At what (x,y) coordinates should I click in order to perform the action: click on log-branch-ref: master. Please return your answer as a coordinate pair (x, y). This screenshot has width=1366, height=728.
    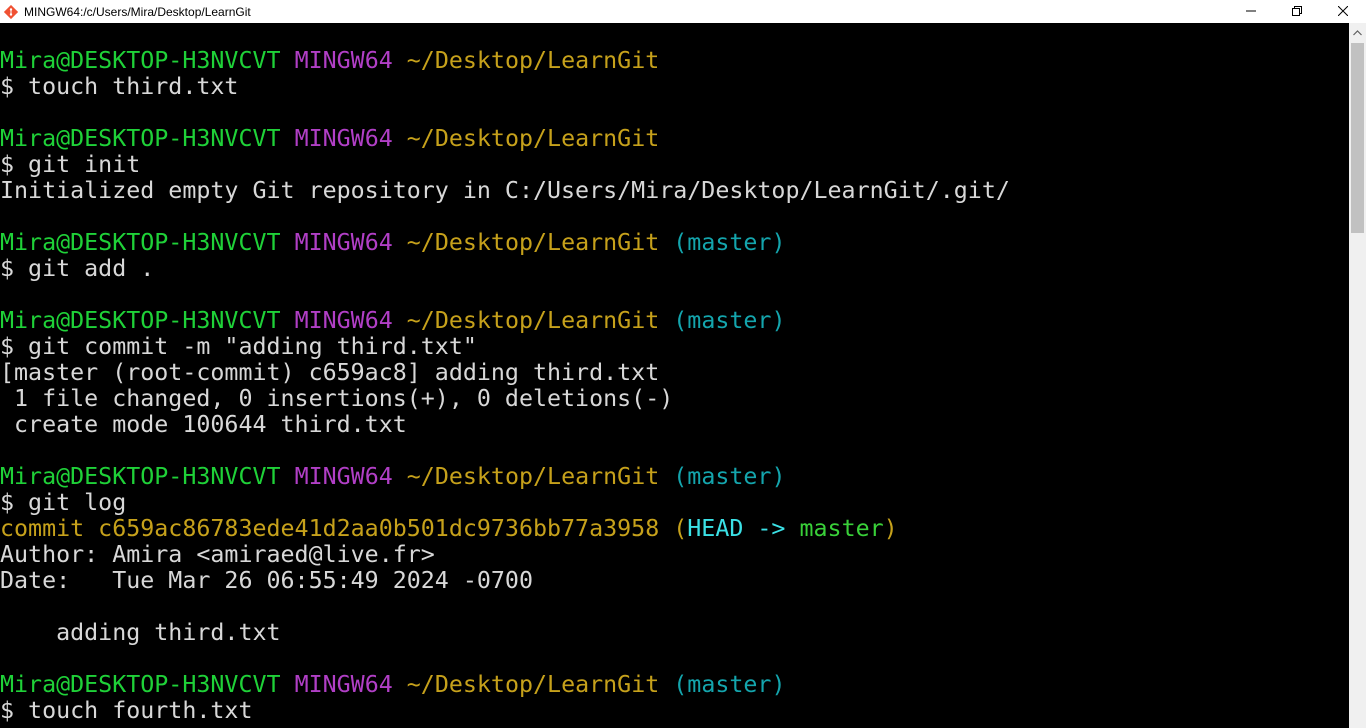
    Looking at the image, I should click on (841, 528).